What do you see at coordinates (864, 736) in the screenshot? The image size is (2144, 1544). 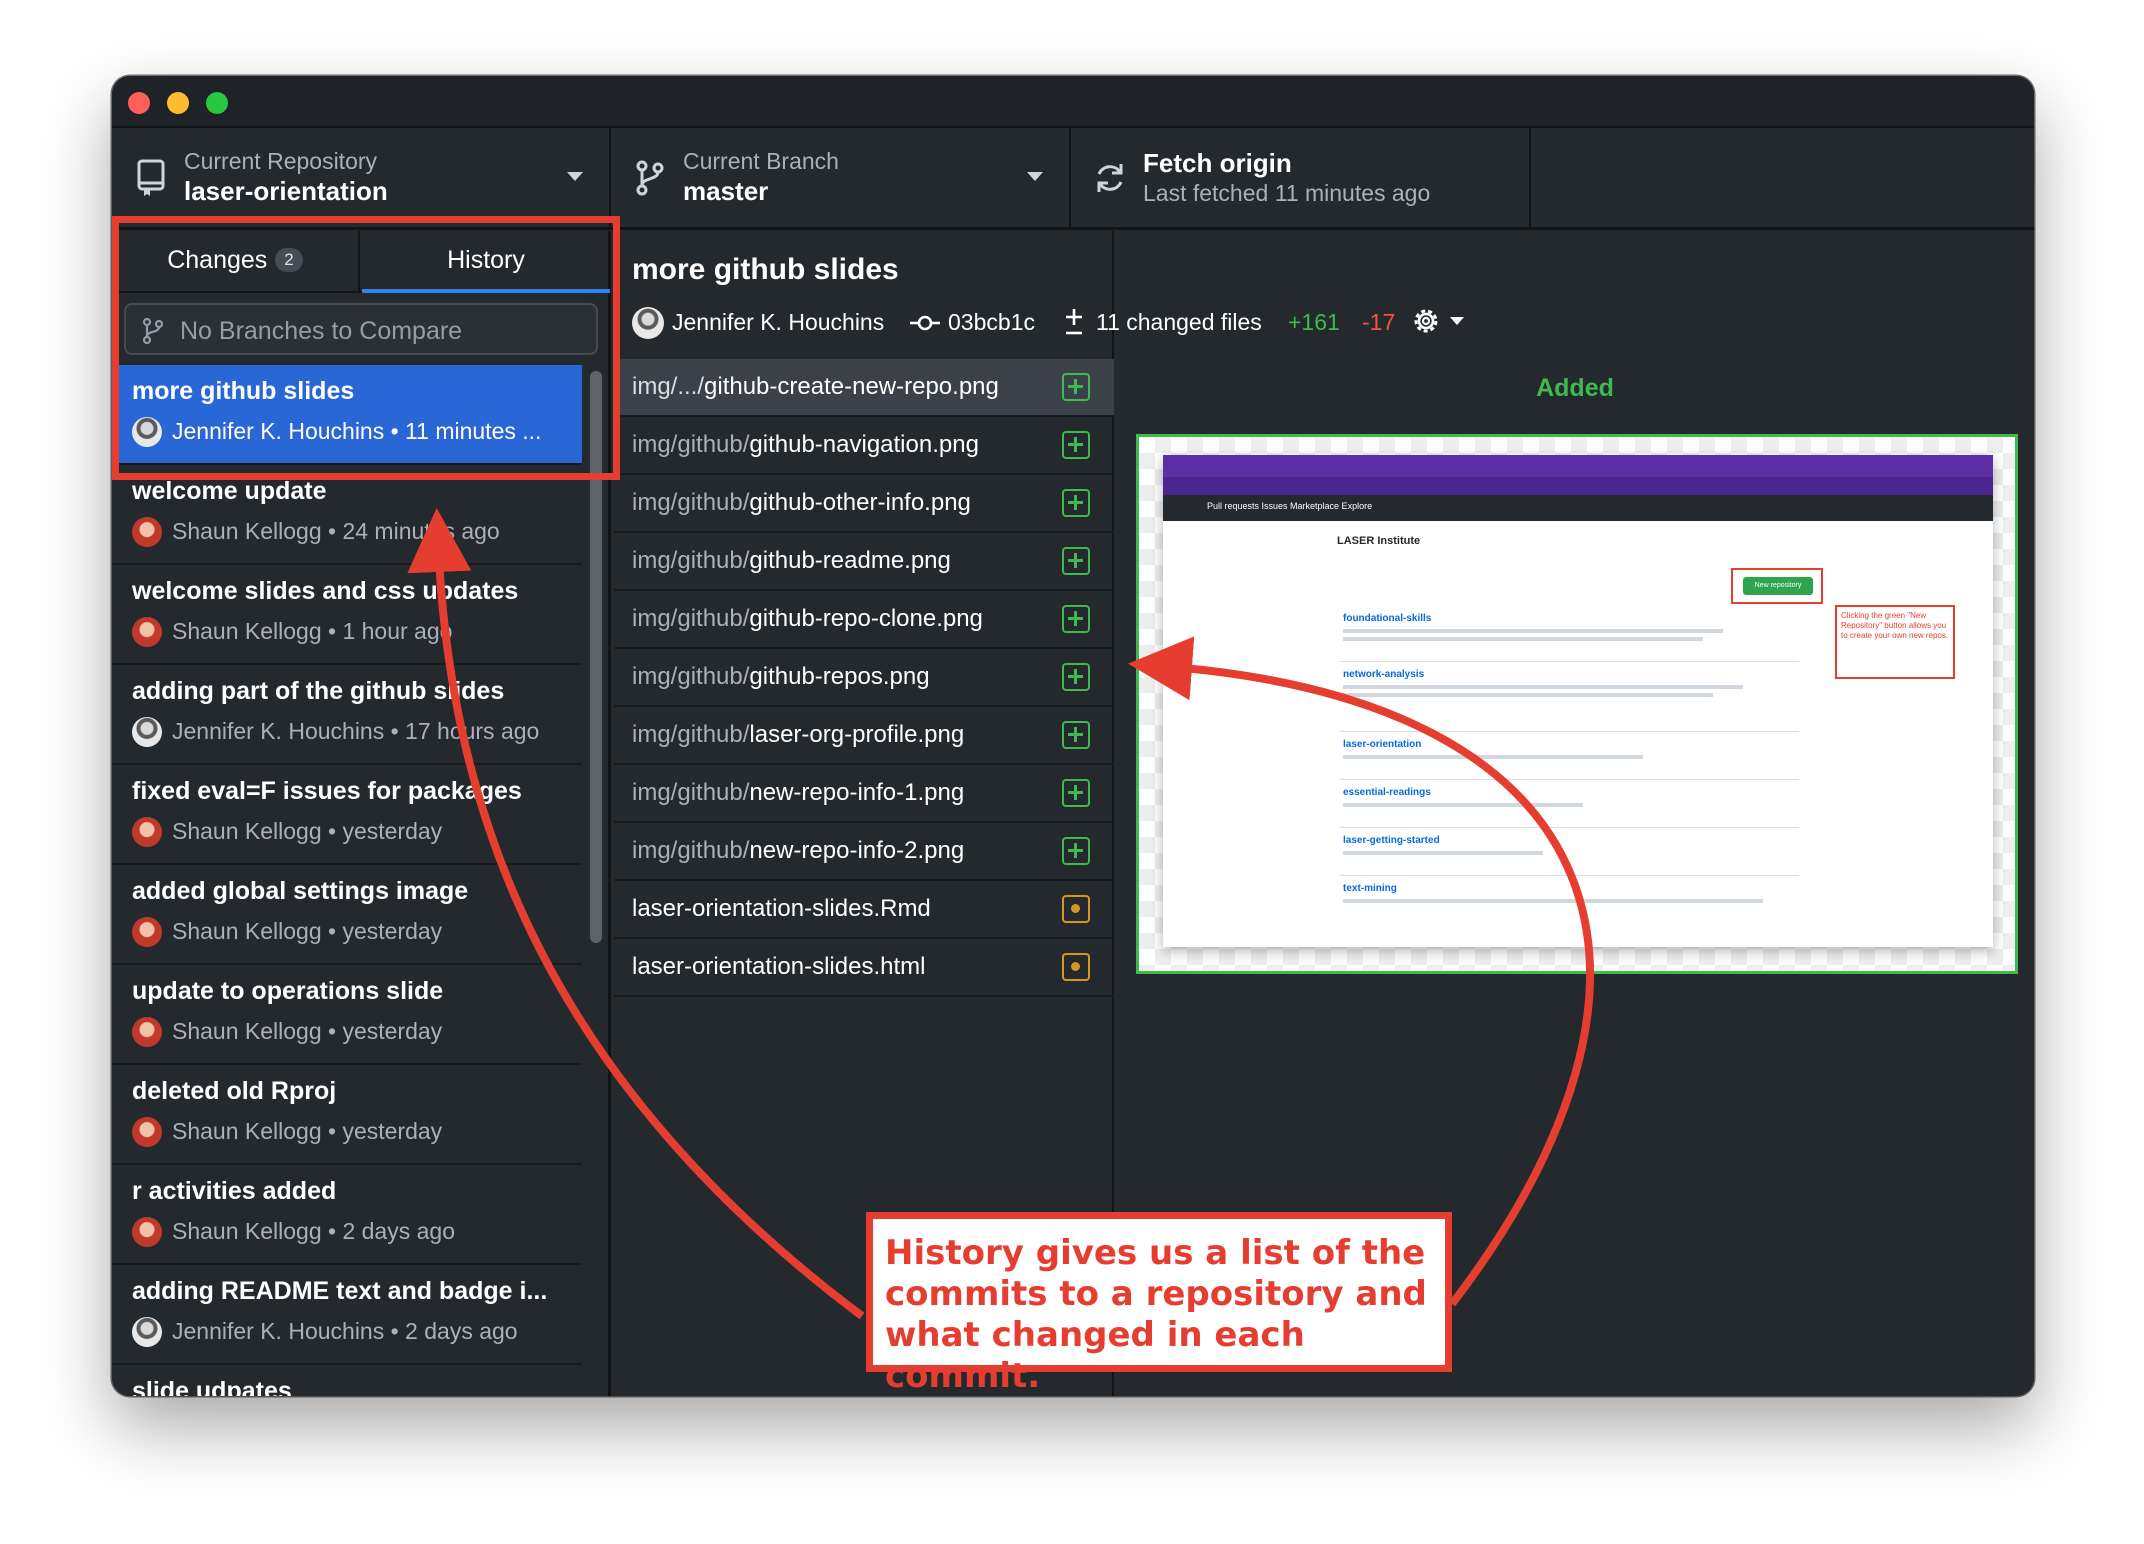 I see `file-row: img/github/laser-org-profile.png` at bounding box center [864, 736].